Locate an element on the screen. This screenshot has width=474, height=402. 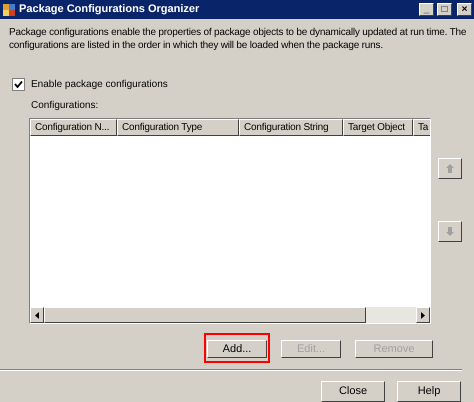
window-control: _ is located at coordinates (426, 9).